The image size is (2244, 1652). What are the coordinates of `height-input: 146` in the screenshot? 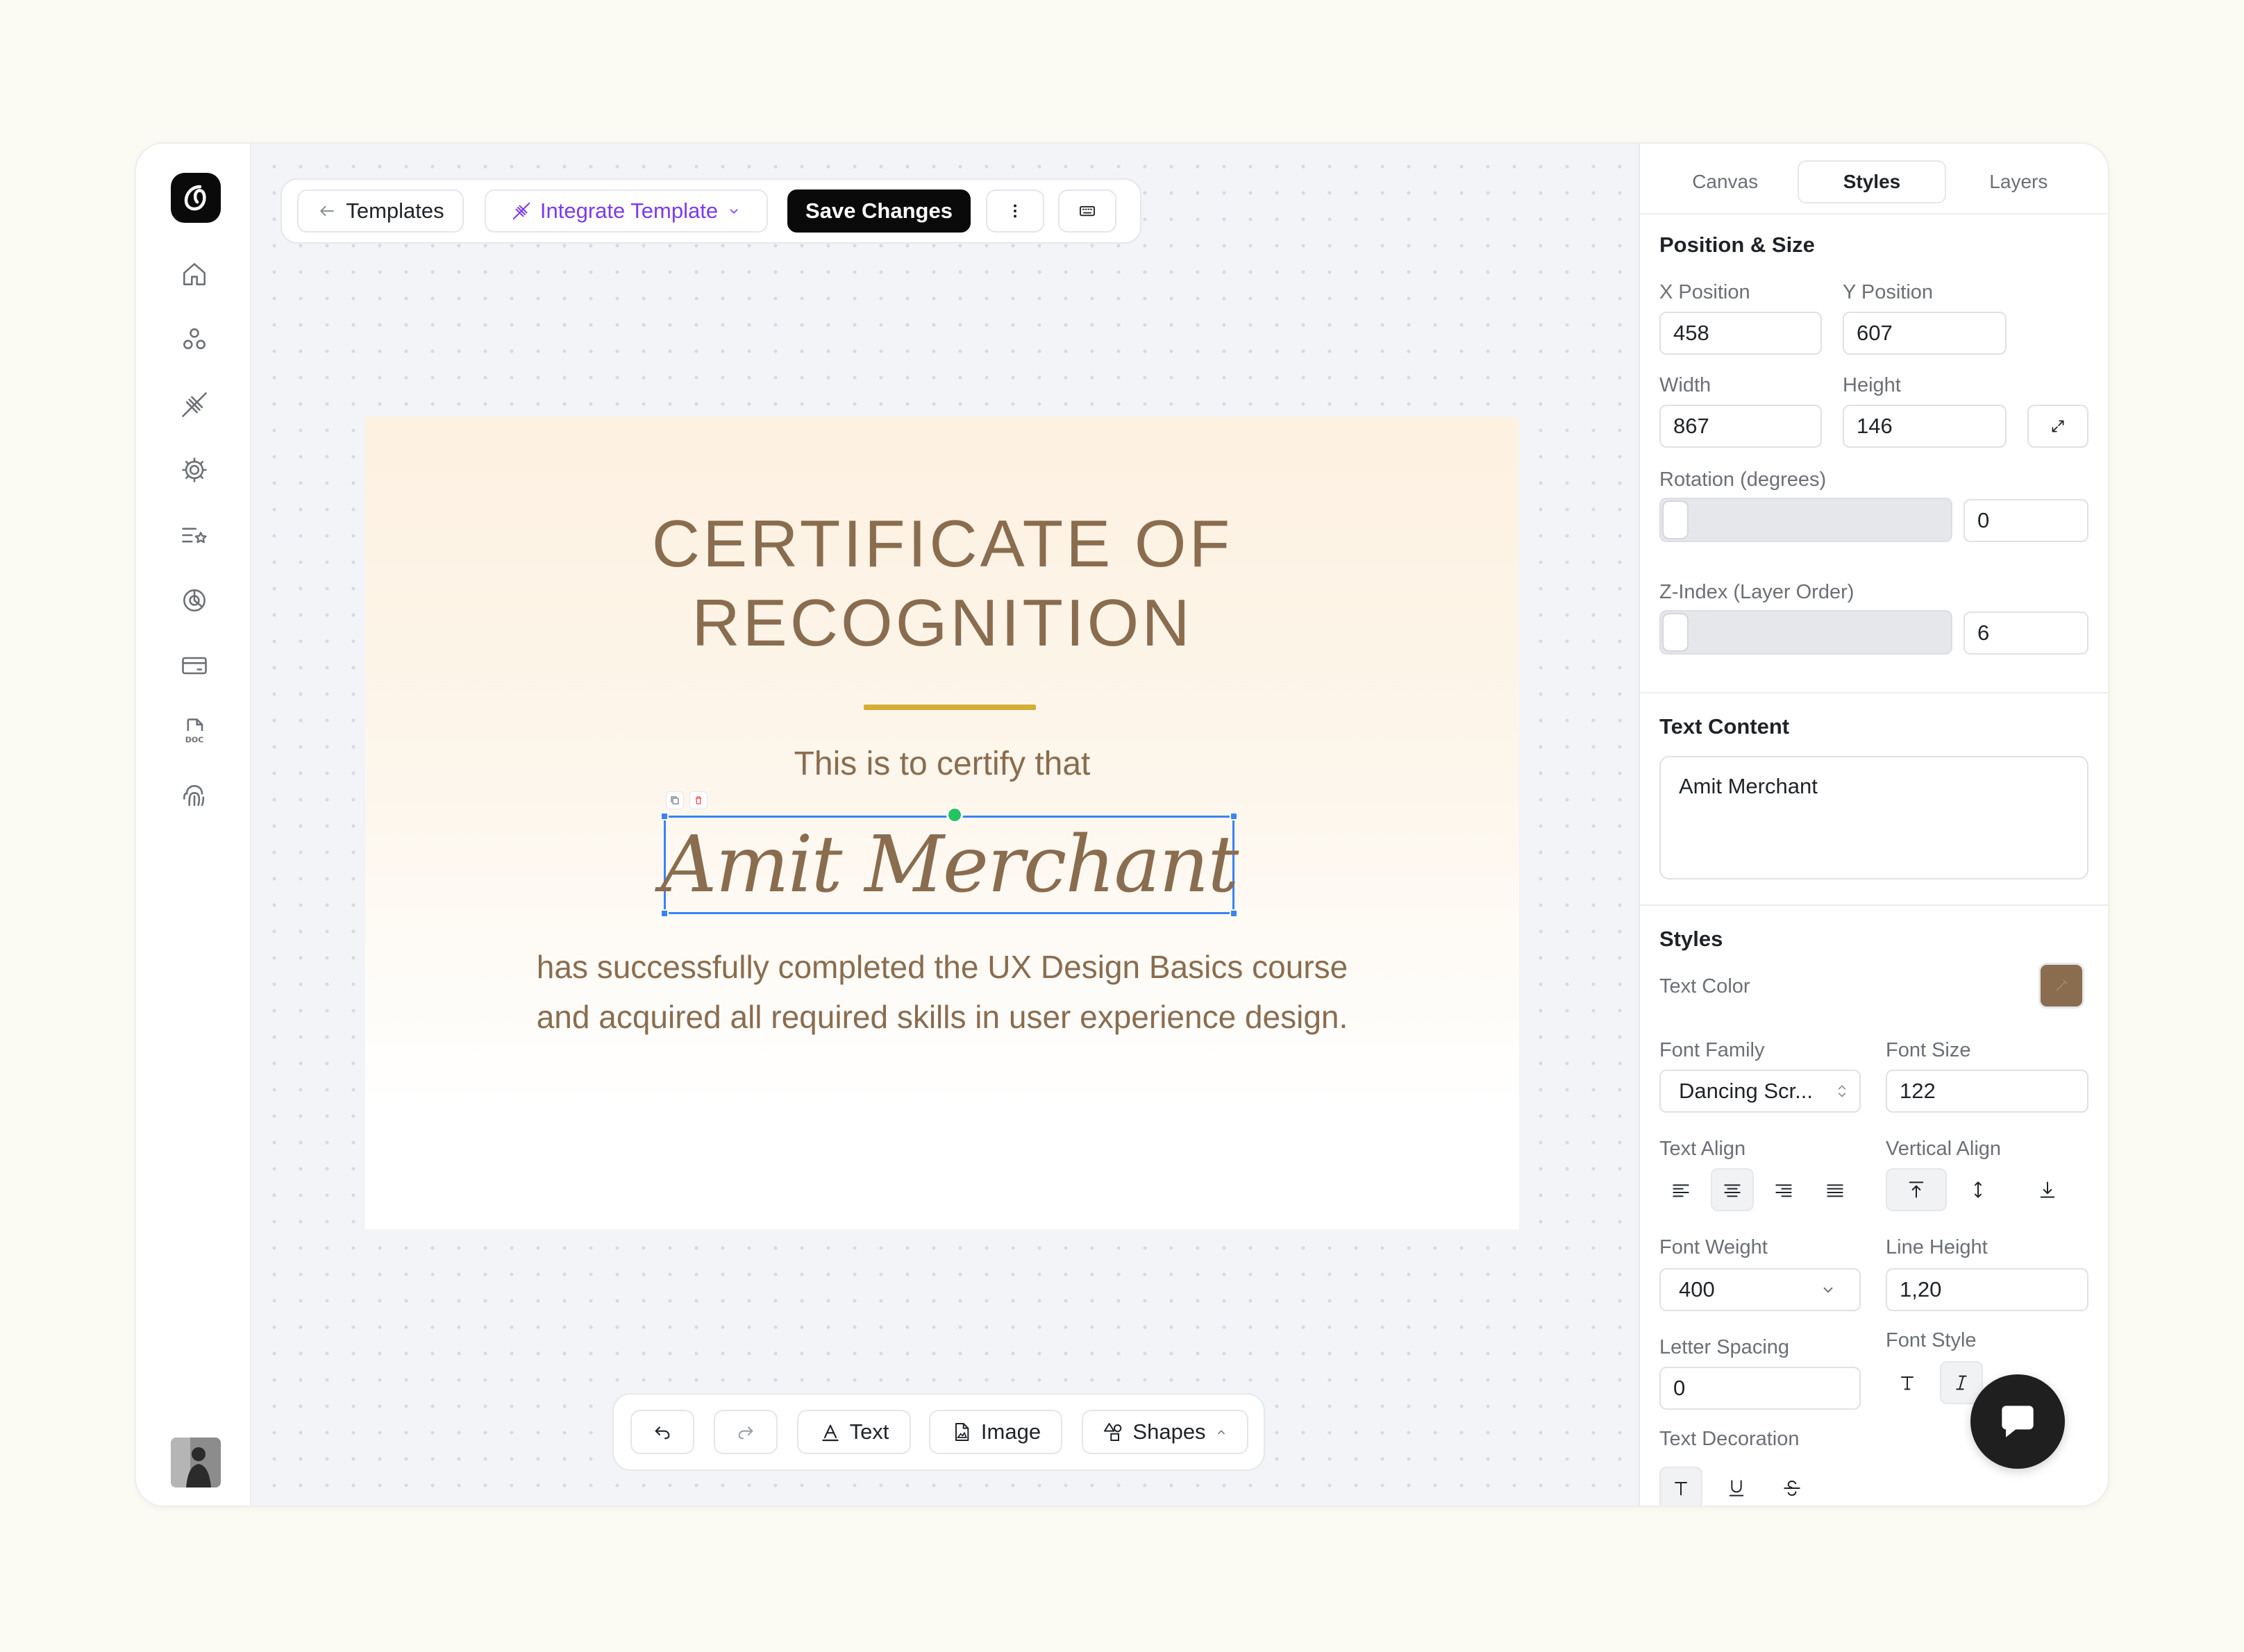 It's located at (1925, 426).